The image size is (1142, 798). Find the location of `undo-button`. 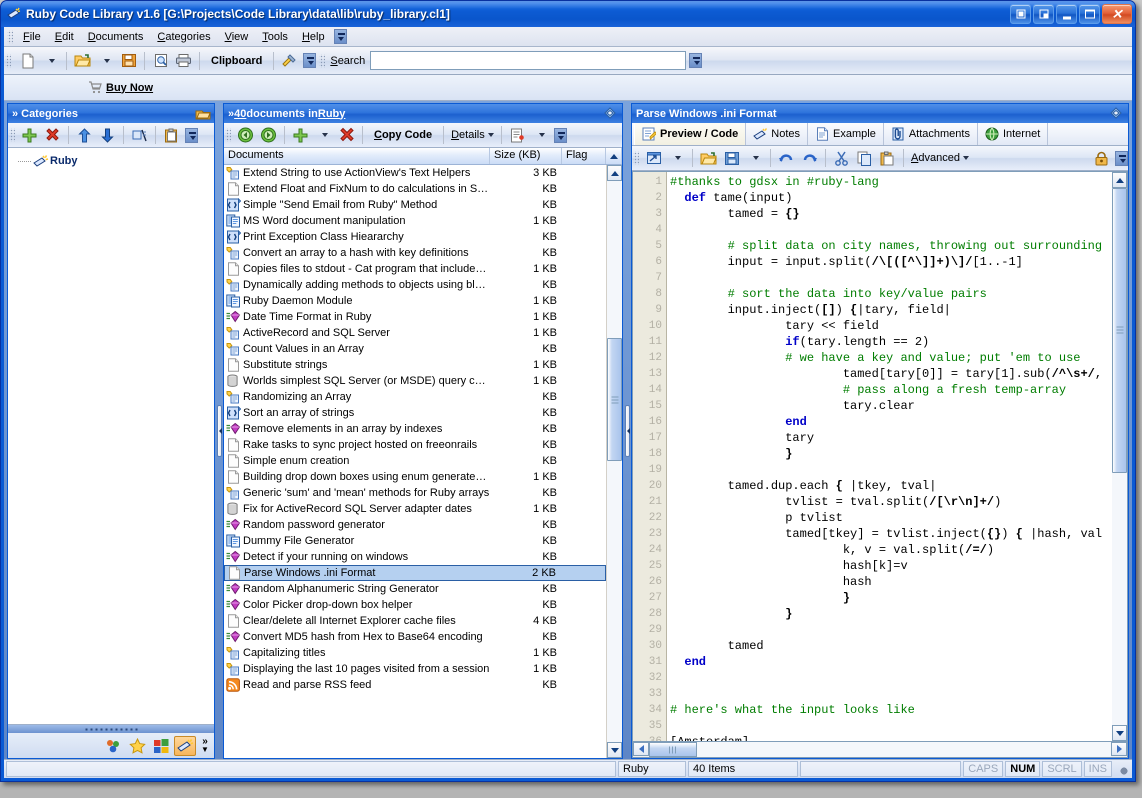

undo-button is located at coordinates (786, 158).